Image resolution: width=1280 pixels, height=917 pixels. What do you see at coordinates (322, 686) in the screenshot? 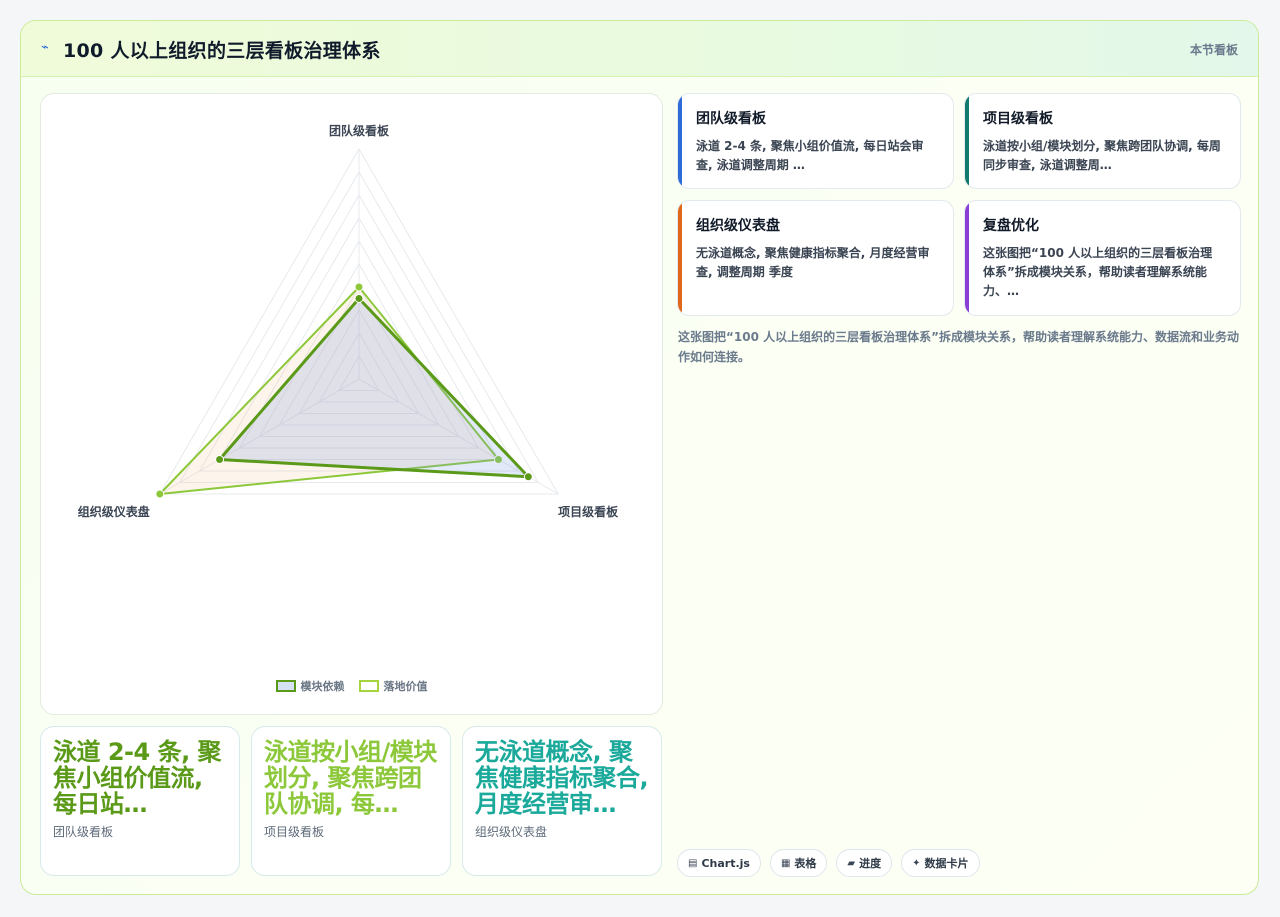
I see `legend-label-series-1: 模块依赖` at bounding box center [322, 686].